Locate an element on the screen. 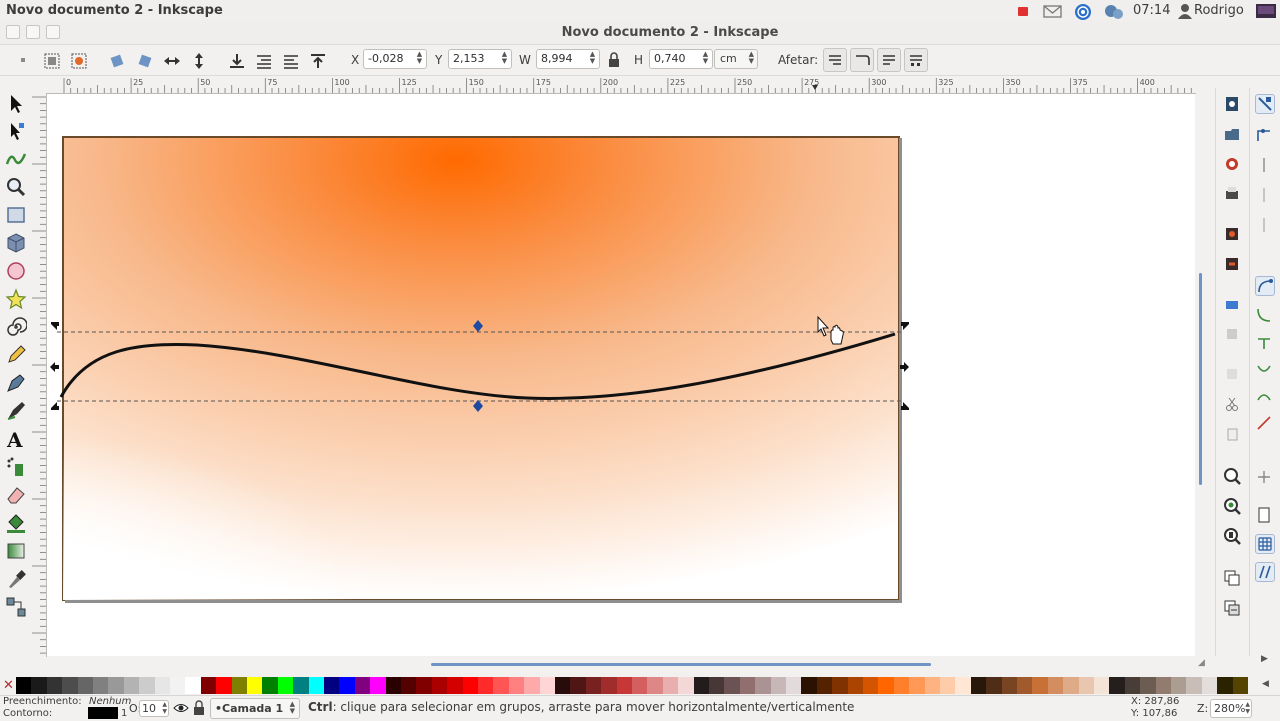  import-icon is located at coordinates (1232, 234).